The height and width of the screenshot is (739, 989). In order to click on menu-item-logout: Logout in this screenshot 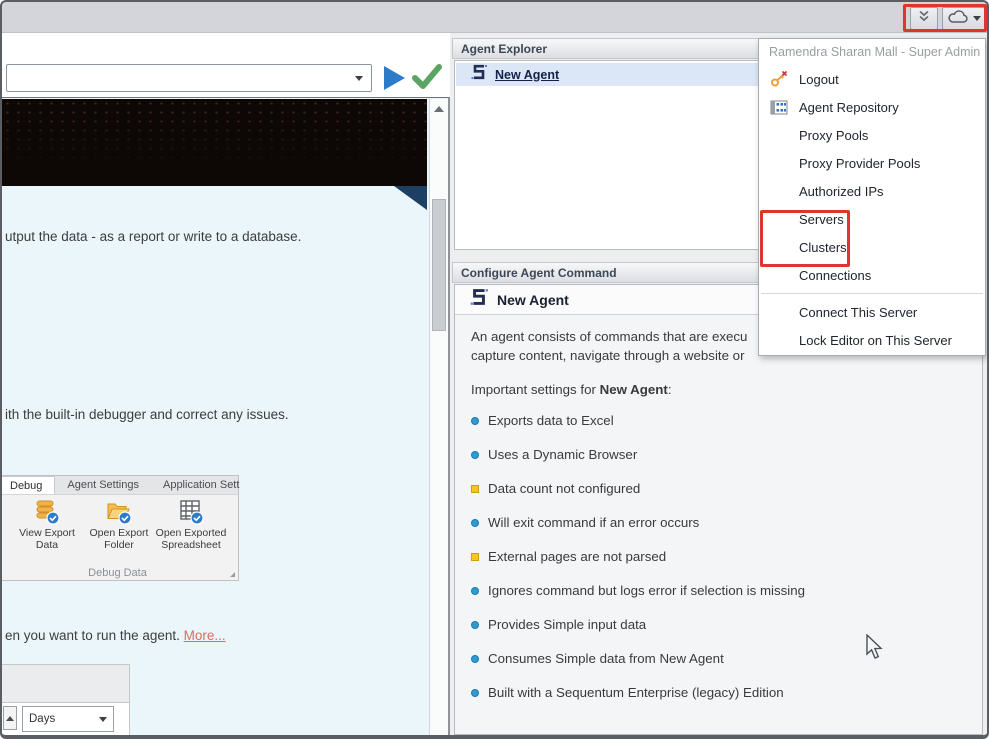, I will do `click(872, 79)`.